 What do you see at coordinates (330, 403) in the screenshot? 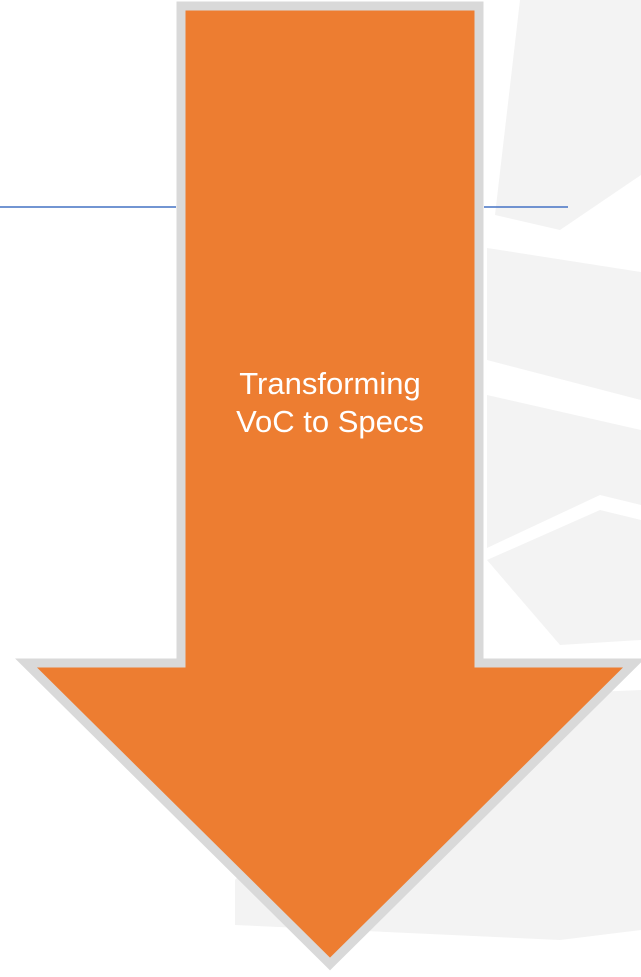
I see `arrow-label: Transforming VoC to Specs` at bounding box center [330, 403].